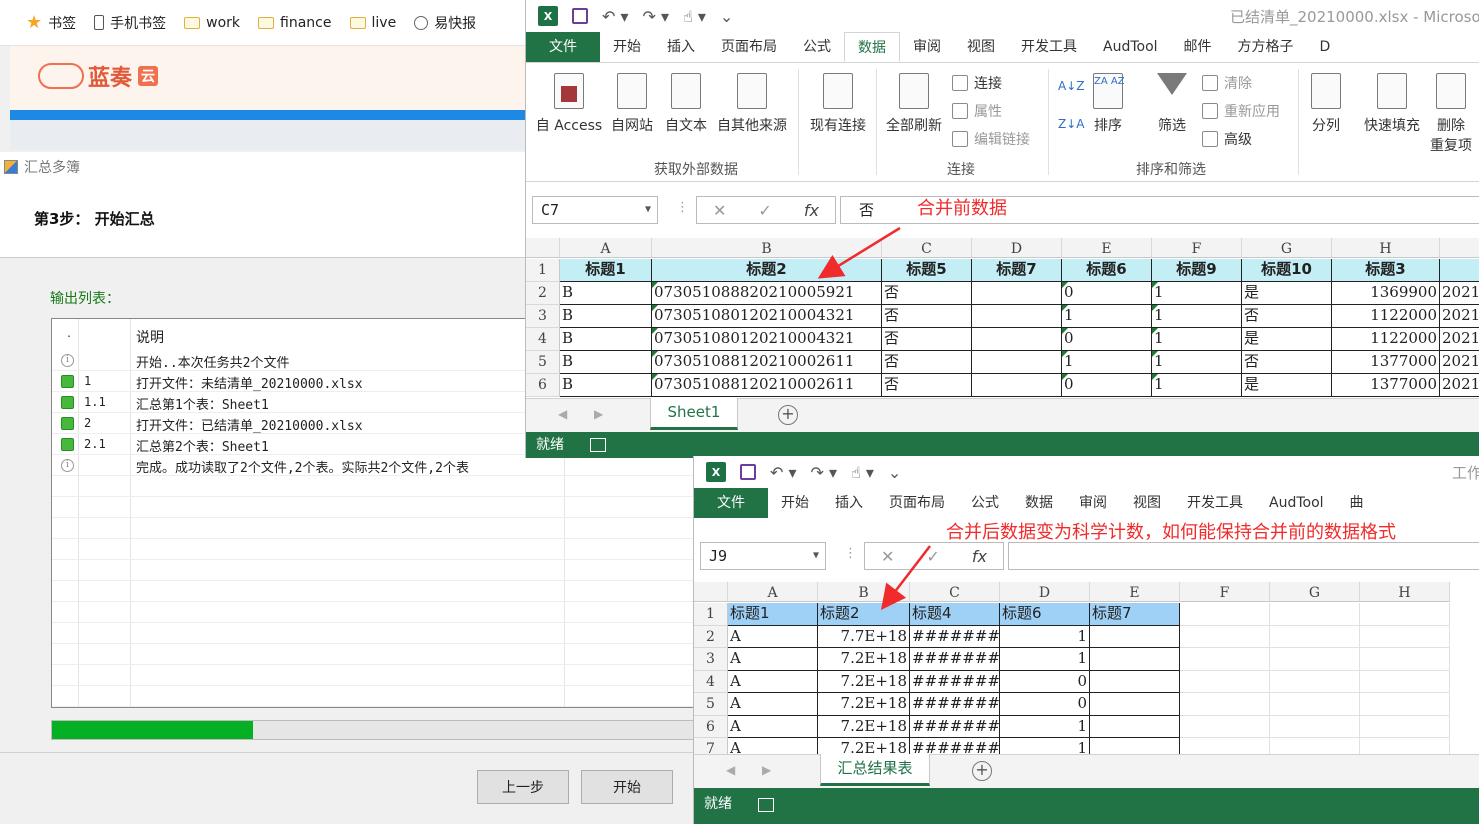 The height and width of the screenshot is (824, 1479). I want to click on header-cell: 标题10, so click(1287, 270).